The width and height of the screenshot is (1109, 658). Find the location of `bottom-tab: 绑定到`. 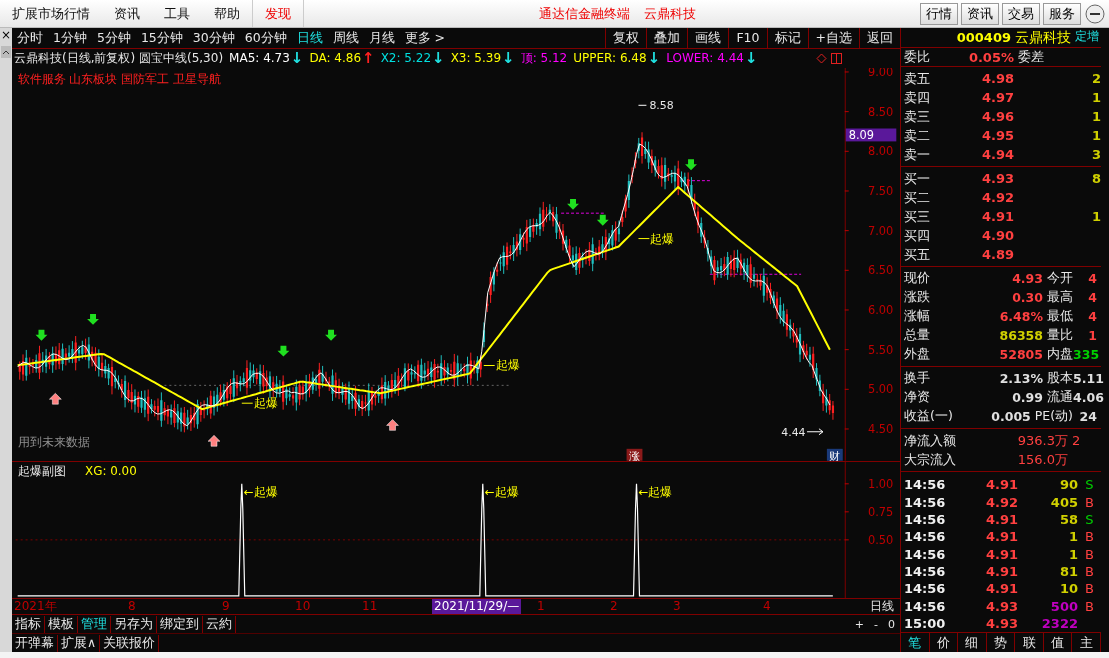

bottom-tab: 绑定到 is located at coordinates (180, 624).